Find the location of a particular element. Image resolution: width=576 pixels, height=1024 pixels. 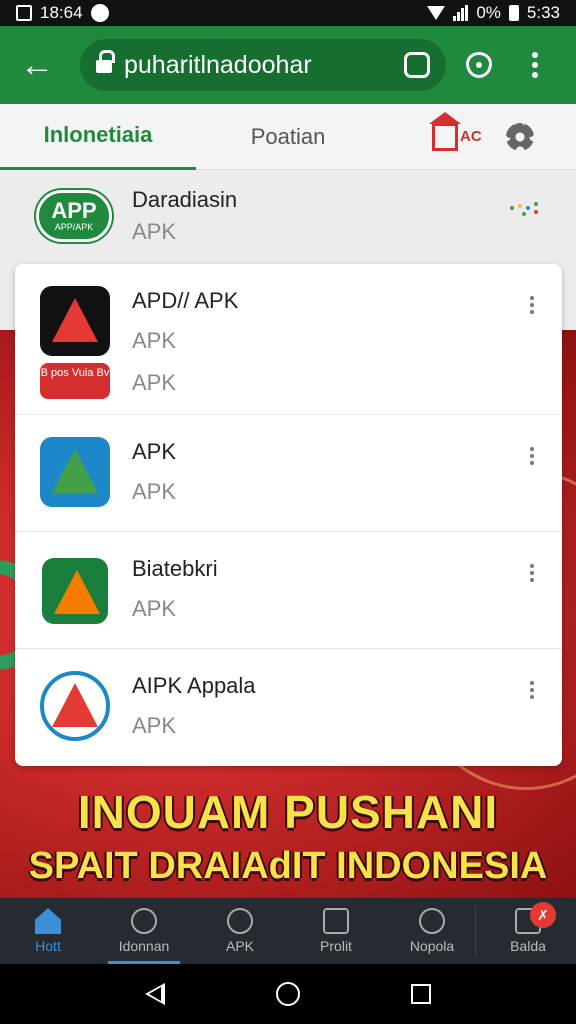

tab-bar: Inlonetiaia Poatian AC is located at coordinates (288, 137).